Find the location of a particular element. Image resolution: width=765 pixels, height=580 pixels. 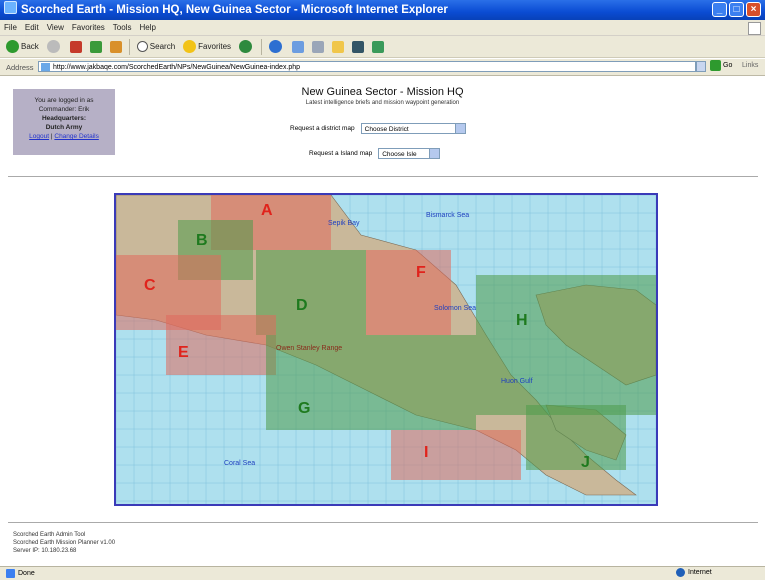

menu-file: File is located at coordinates (10, 27).